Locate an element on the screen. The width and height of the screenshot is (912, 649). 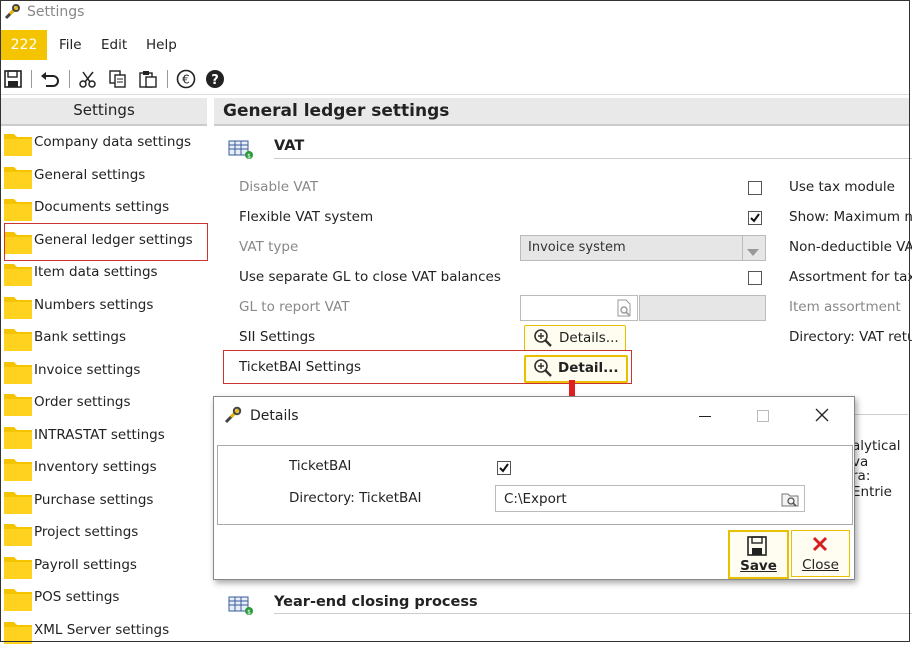
sidebar-item: Item data settings is located at coordinates (104, 273).